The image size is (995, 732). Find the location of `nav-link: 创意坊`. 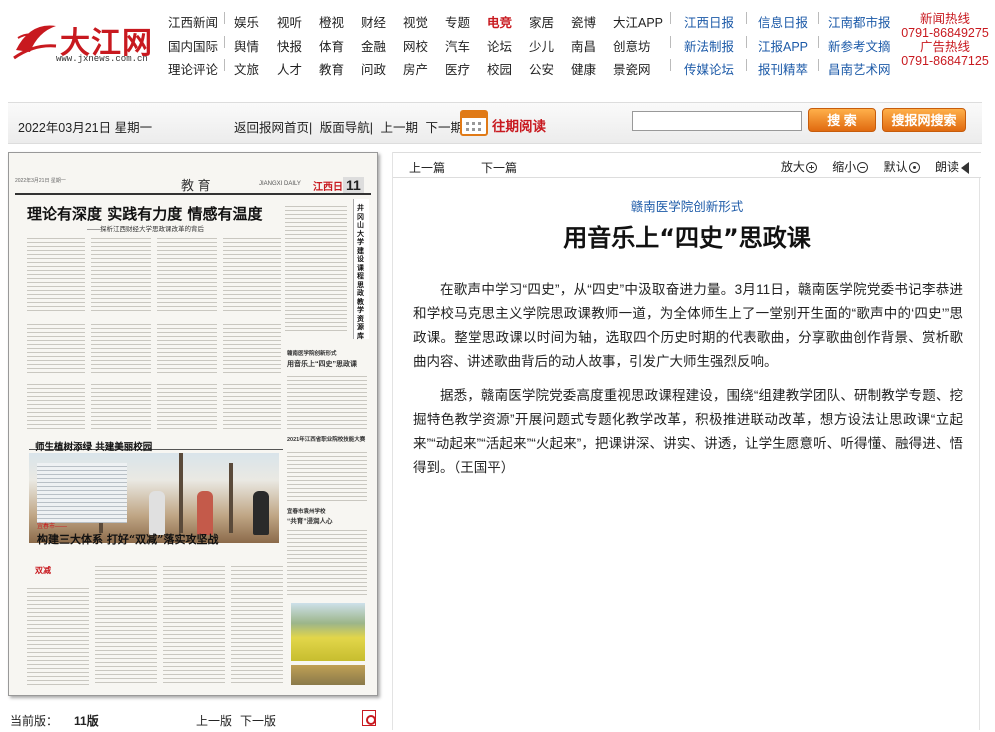

nav-link: 创意坊 is located at coordinates (632, 45).